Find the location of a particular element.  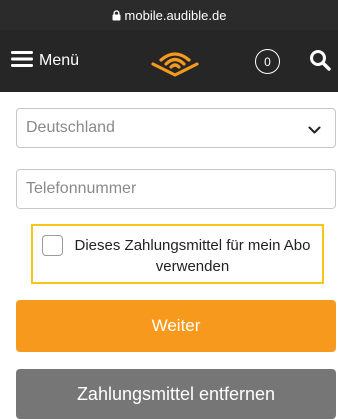

cart-button: 0 is located at coordinates (267, 61).